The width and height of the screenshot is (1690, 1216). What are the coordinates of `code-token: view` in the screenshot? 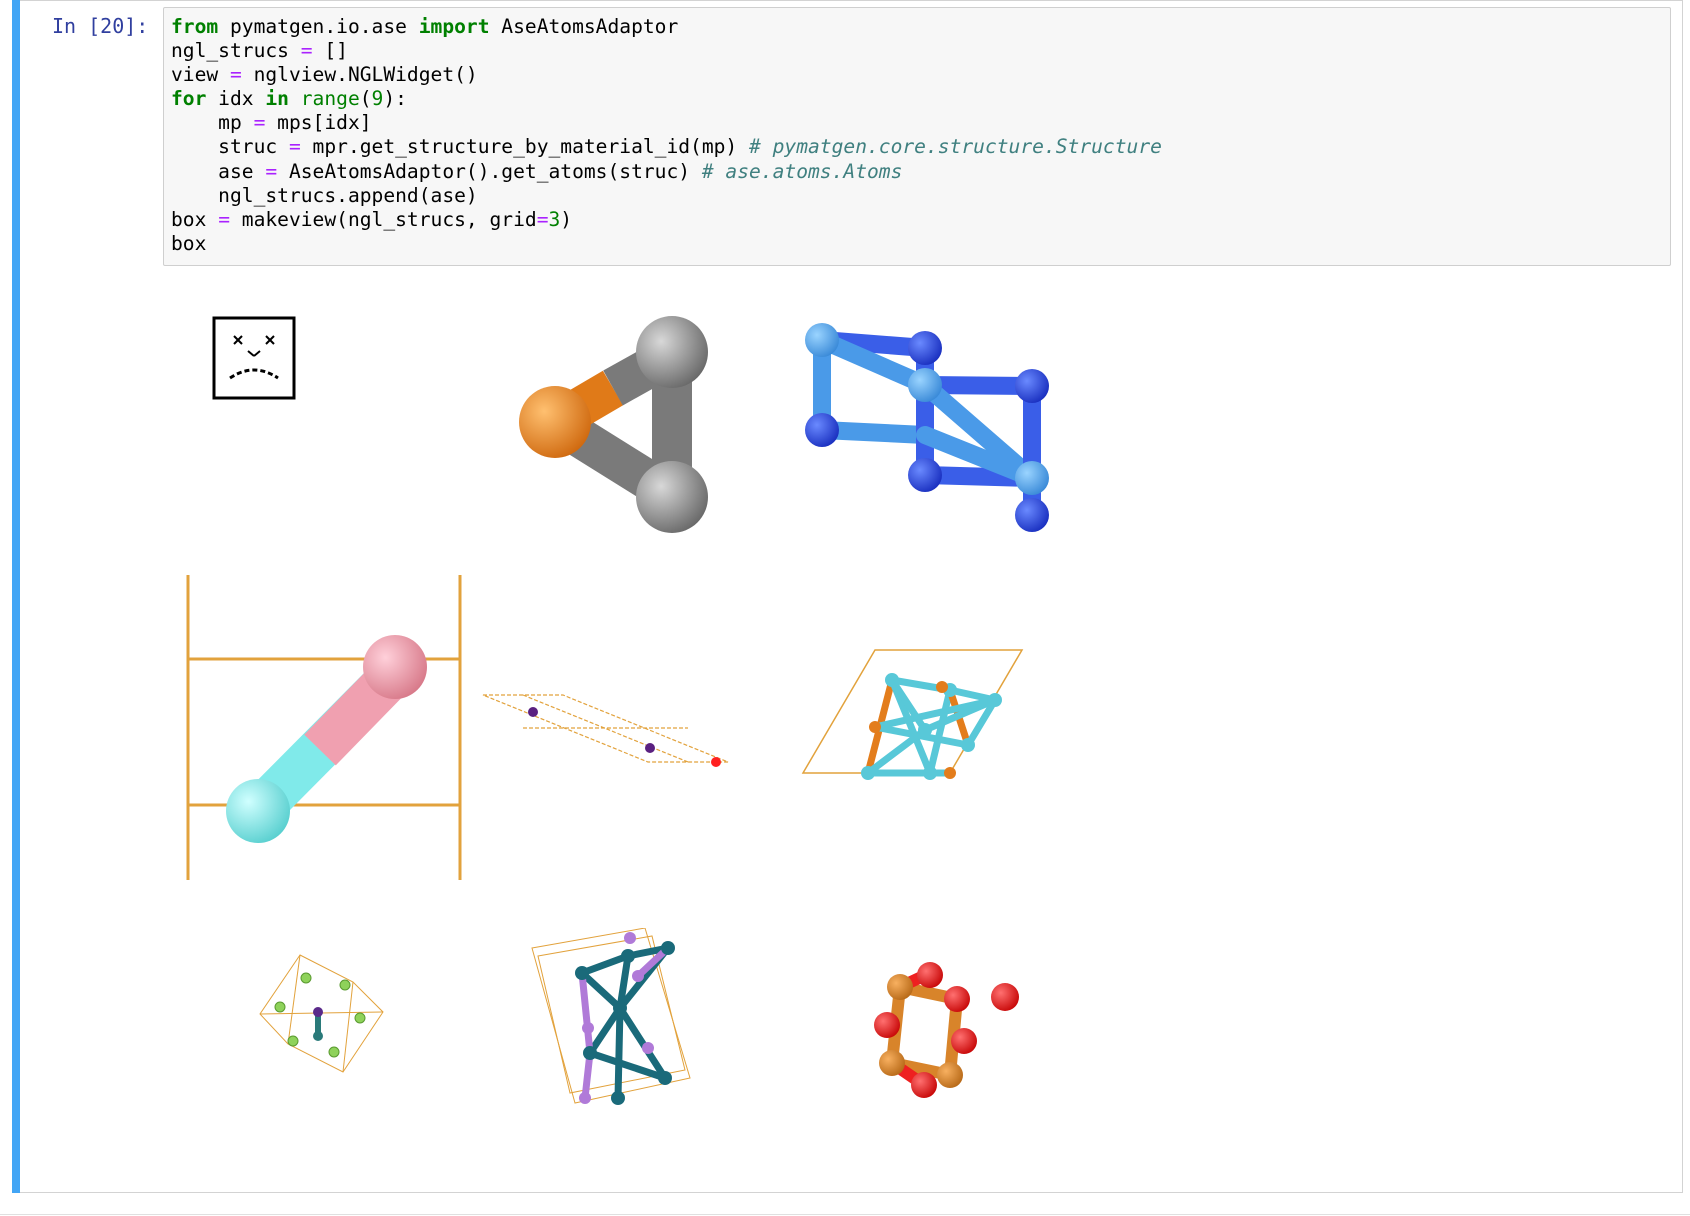 It's located at (200, 75).